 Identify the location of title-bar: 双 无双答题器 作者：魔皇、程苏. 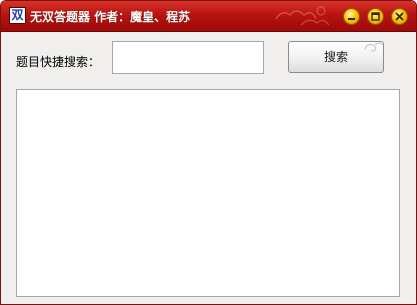
(208, 16).